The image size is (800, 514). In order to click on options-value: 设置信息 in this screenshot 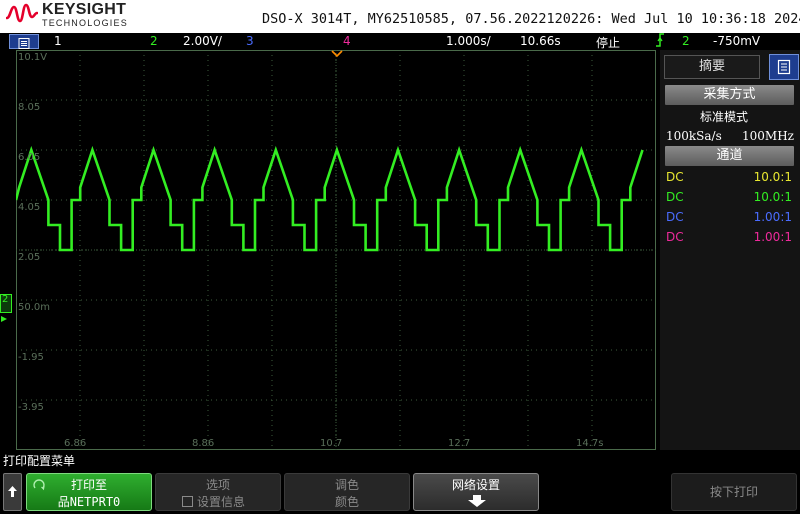, I will do `click(221, 502)`.